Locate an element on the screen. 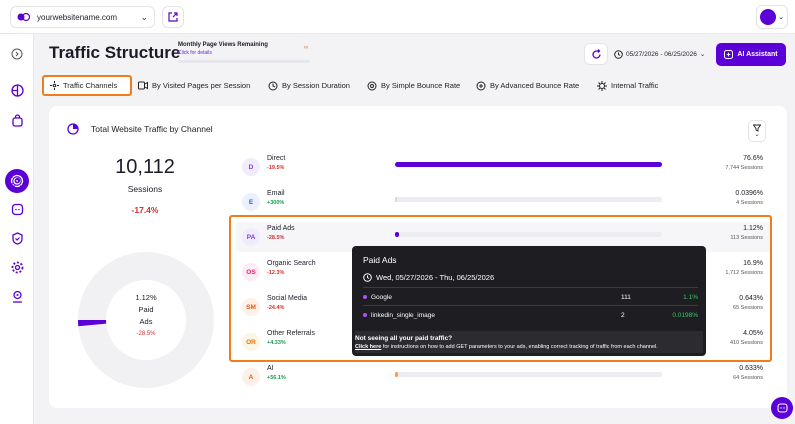 This screenshot has height=424, width=795. tab-internal-traffic: Internal Traffic is located at coordinates (627, 85).